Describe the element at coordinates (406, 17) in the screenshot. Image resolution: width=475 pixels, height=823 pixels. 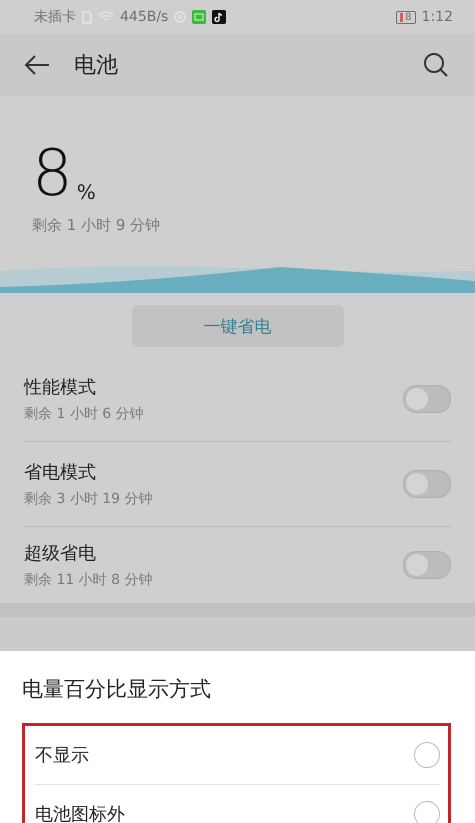
I see `battery-indicator: 8` at that location.